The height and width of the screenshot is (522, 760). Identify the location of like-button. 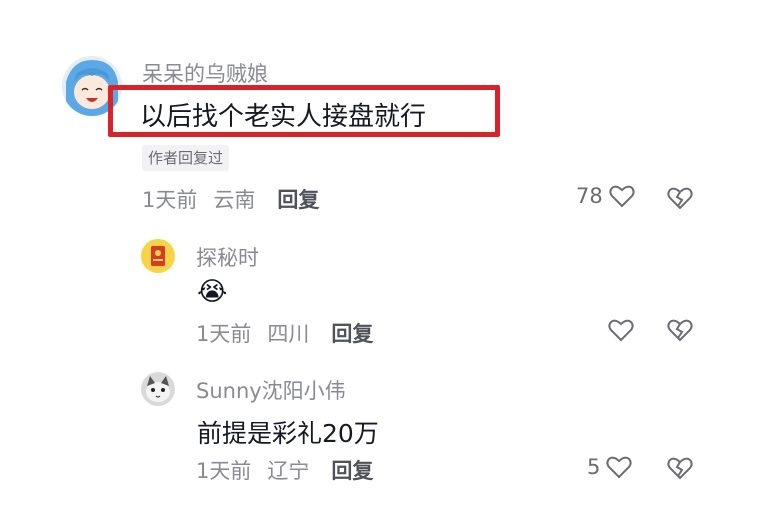
(621, 330).